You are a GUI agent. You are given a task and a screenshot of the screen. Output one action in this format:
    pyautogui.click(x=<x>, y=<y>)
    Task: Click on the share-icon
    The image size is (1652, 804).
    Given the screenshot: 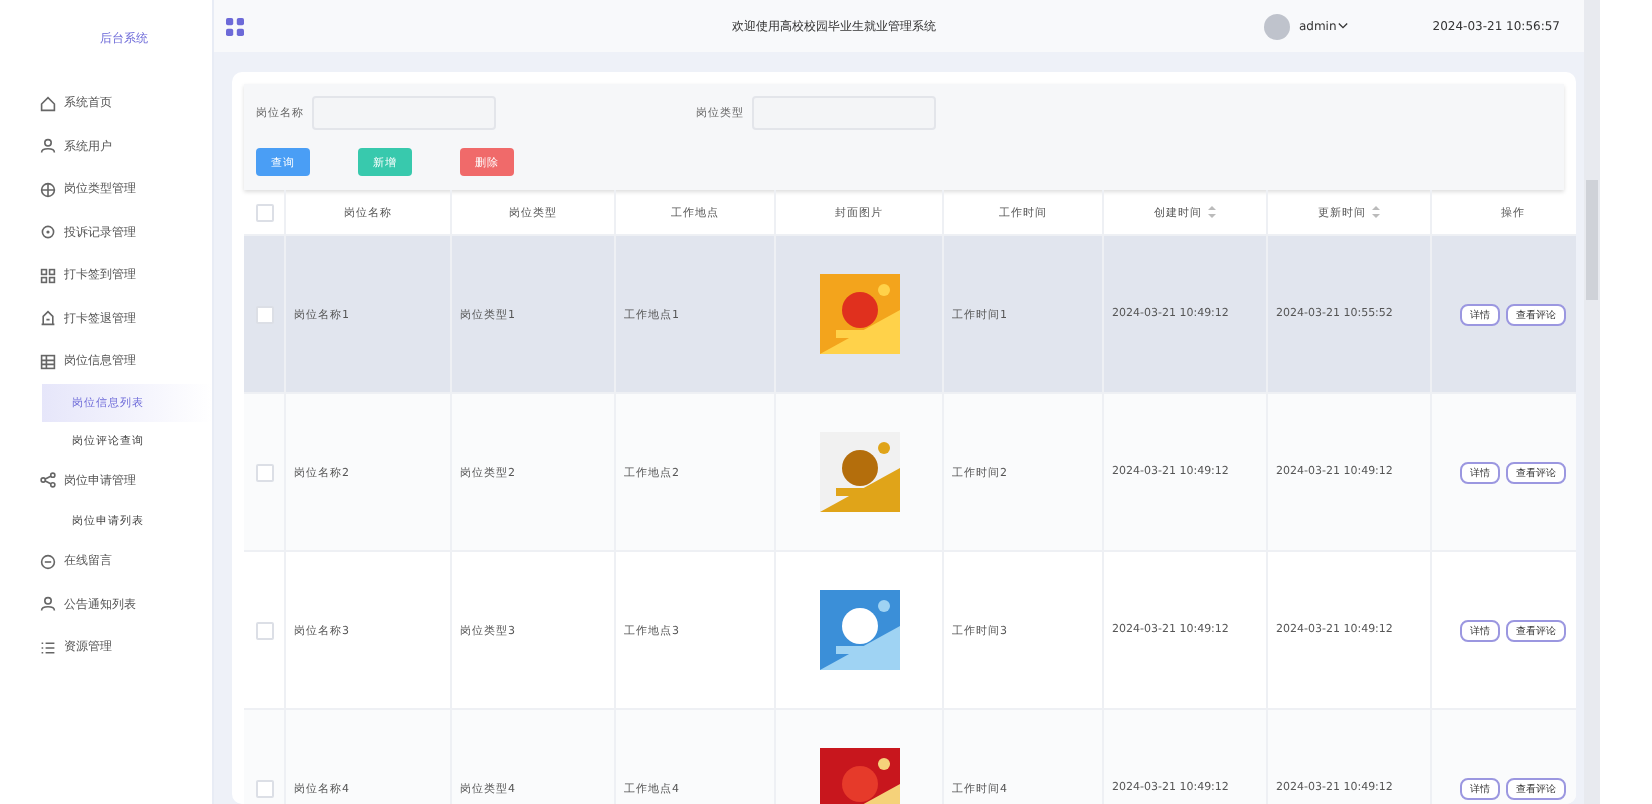 What is the action you would take?
    pyautogui.click(x=48, y=480)
    